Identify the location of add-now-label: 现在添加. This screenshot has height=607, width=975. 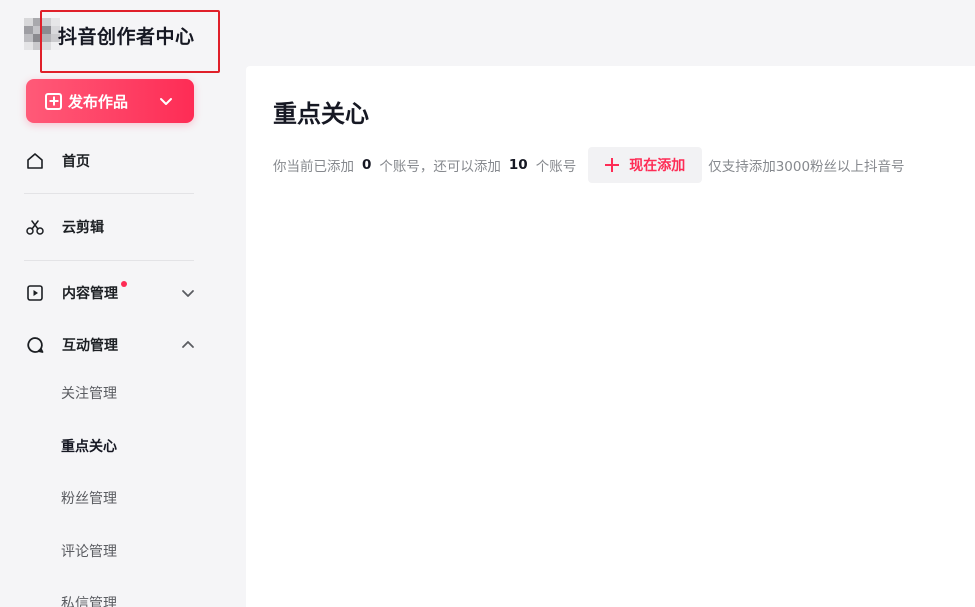
(657, 166).